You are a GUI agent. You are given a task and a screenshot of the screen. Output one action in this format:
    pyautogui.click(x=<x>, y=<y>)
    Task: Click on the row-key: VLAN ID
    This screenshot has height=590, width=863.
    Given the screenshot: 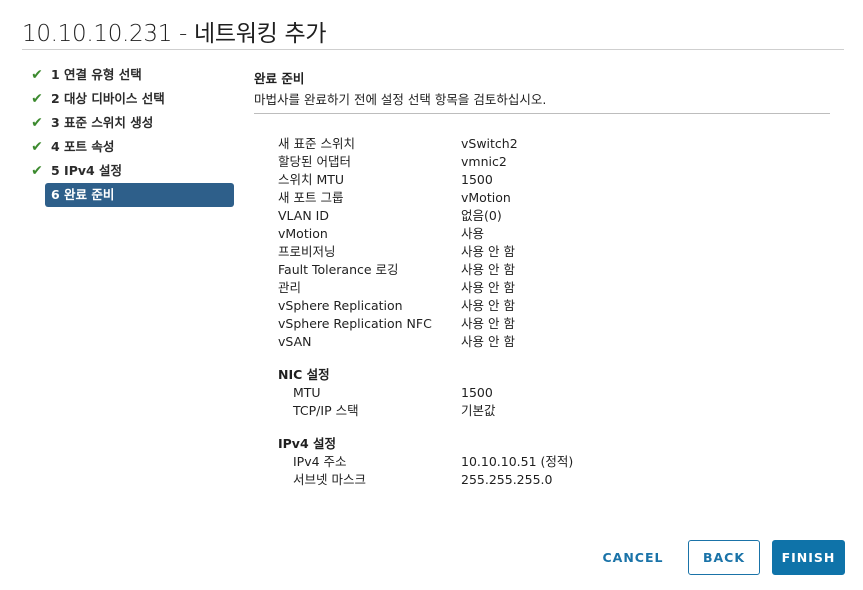 What is the action you would take?
    pyautogui.click(x=303, y=215)
    